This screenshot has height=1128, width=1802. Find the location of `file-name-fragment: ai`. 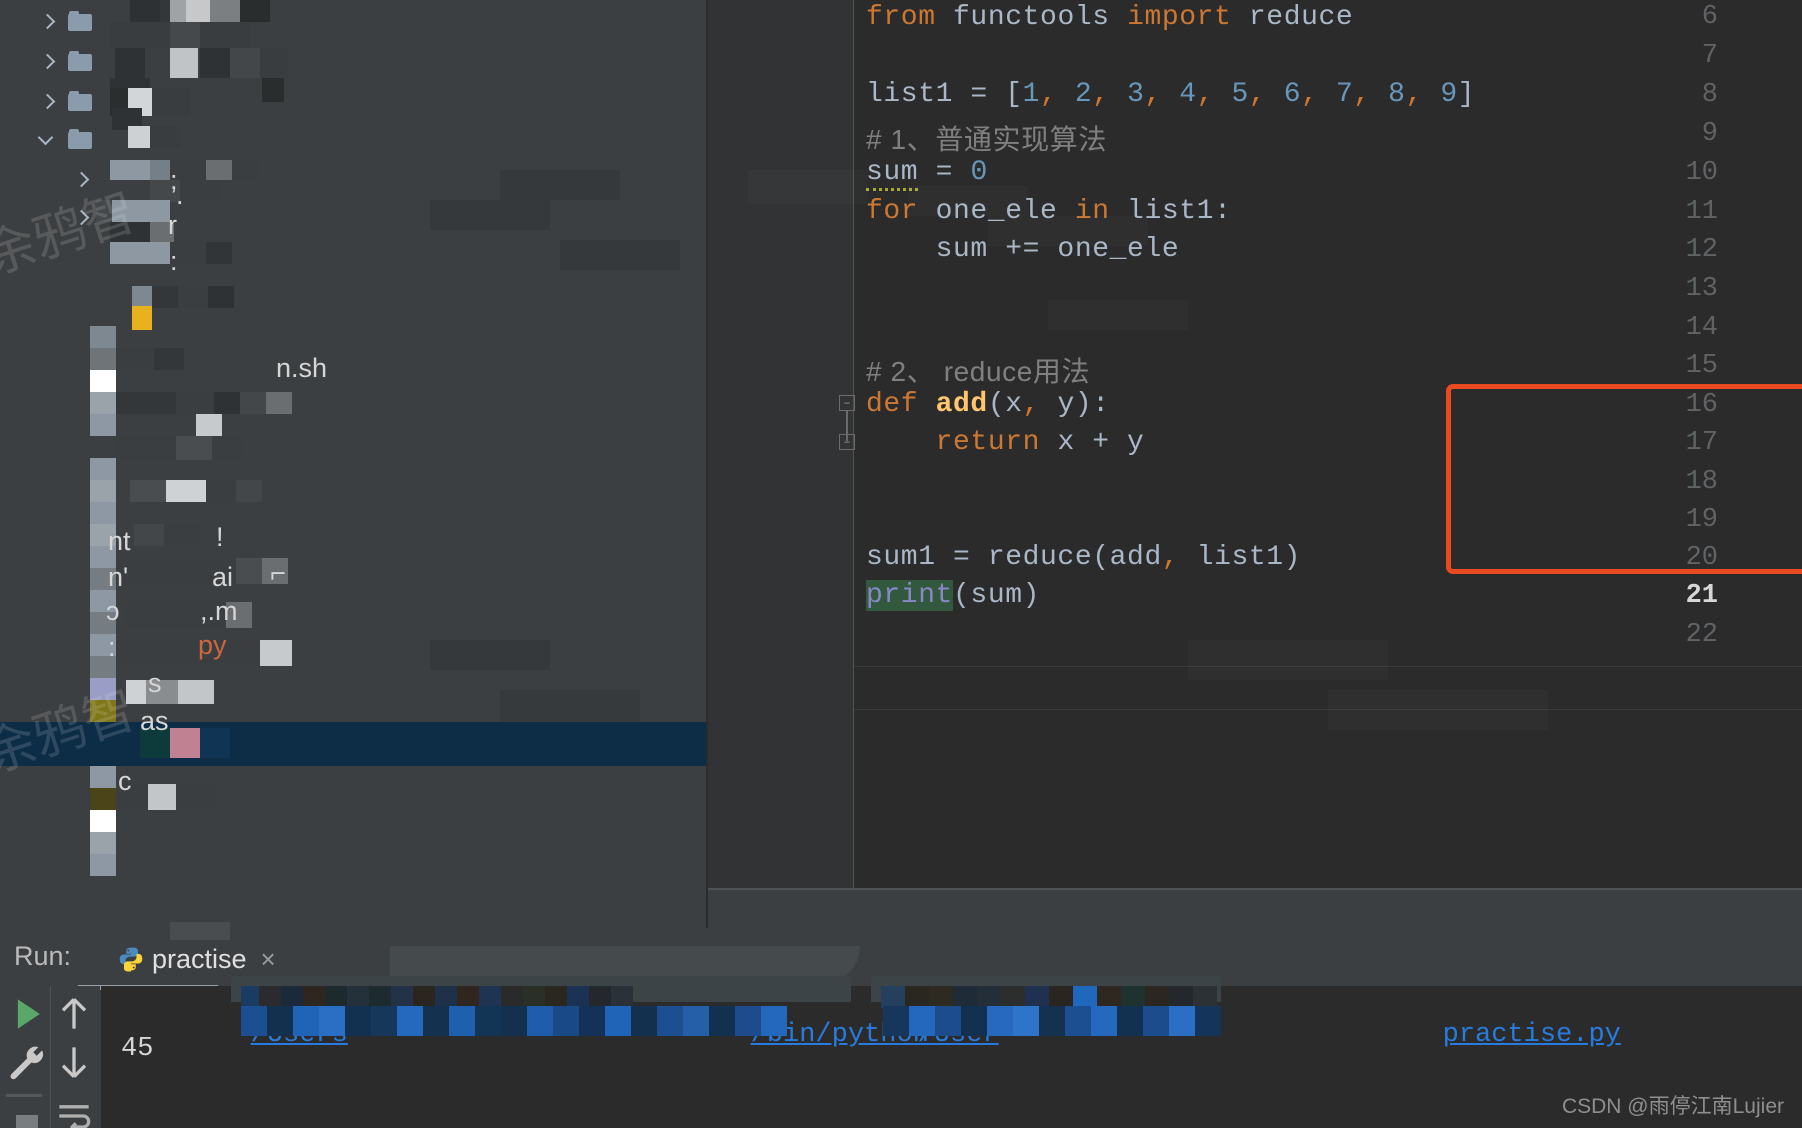

file-name-fragment: ai is located at coordinates (223, 577).